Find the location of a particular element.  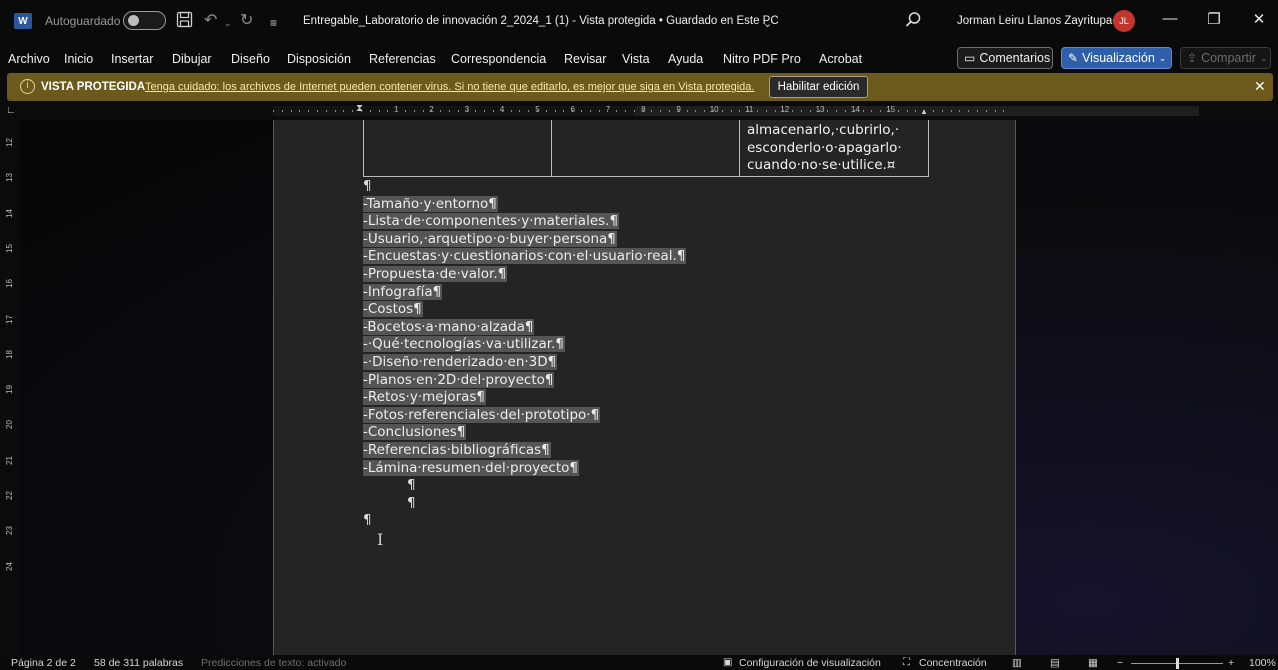

list-item: -Planos·en·2D·del·proyecto¶ is located at coordinates (524, 380).